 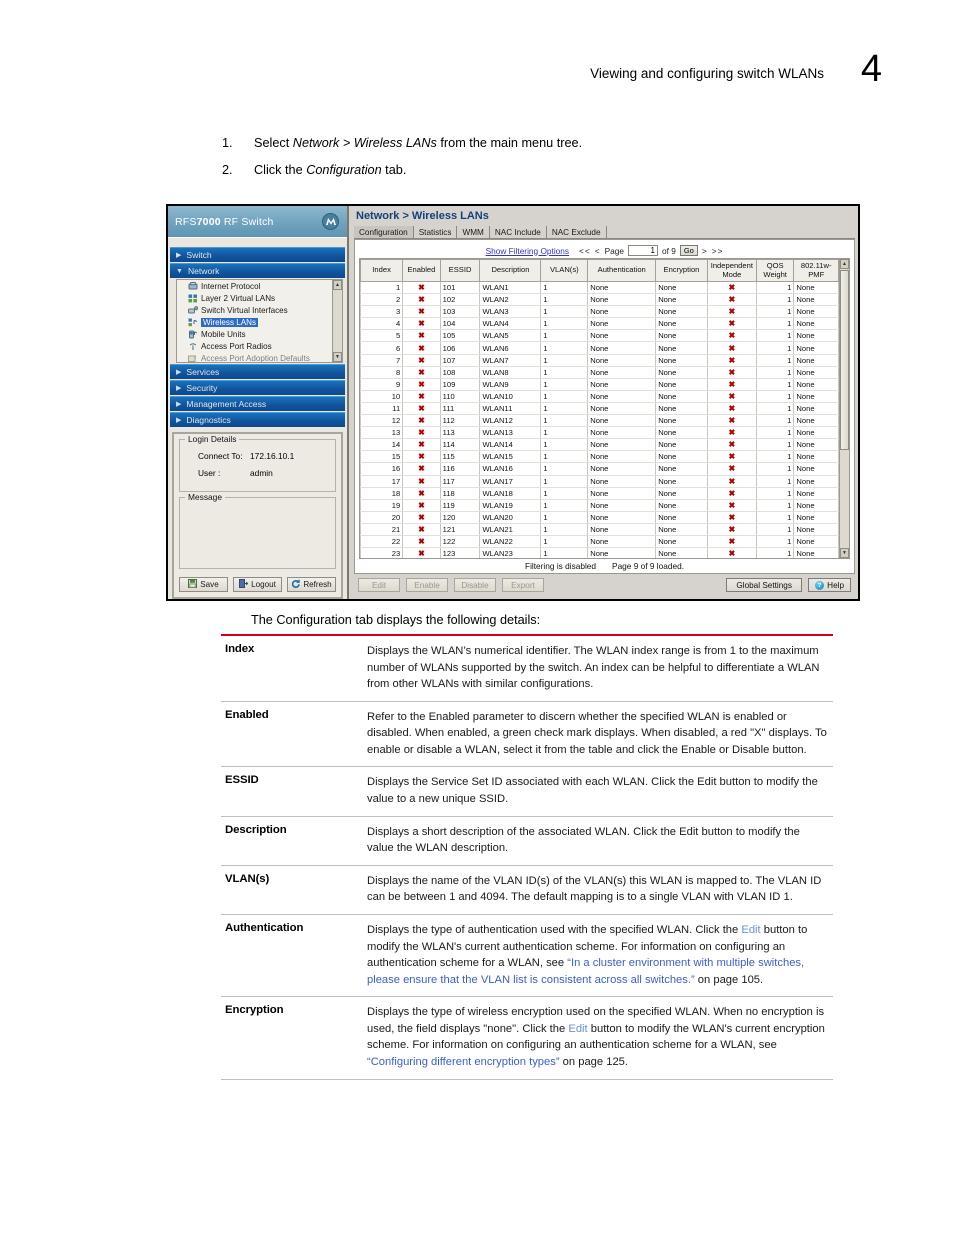 I want to click on nav-tree-item-access-port-adoption-defaults: Access Port Adoption Defaults, so click(x=259, y=357).